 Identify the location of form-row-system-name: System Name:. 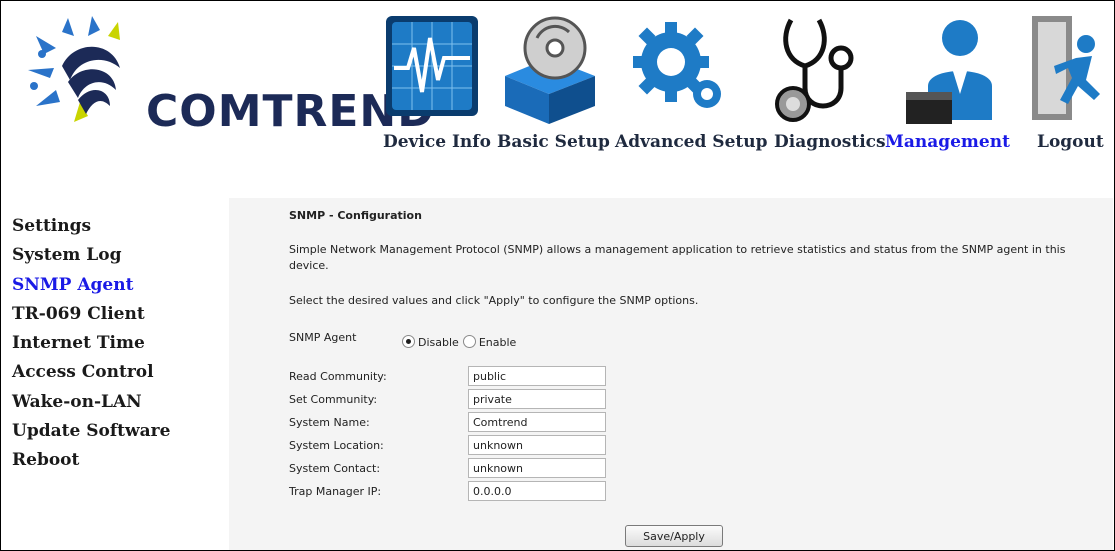
(489, 423).